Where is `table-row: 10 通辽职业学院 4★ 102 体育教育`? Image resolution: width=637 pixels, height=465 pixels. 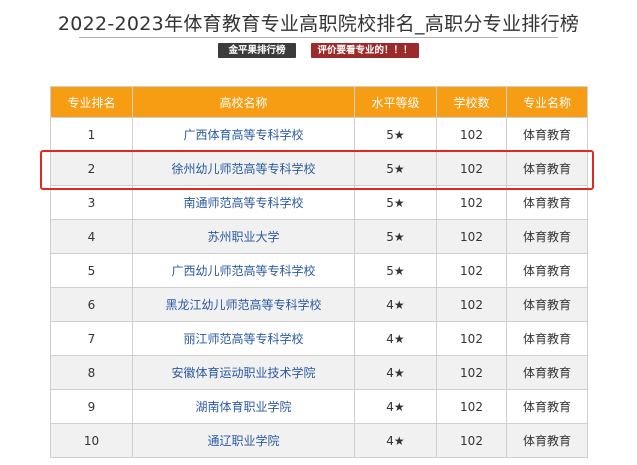 table-row: 10 通辽职业学院 4★ 102 体育教育 is located at coordinates (319, 440).